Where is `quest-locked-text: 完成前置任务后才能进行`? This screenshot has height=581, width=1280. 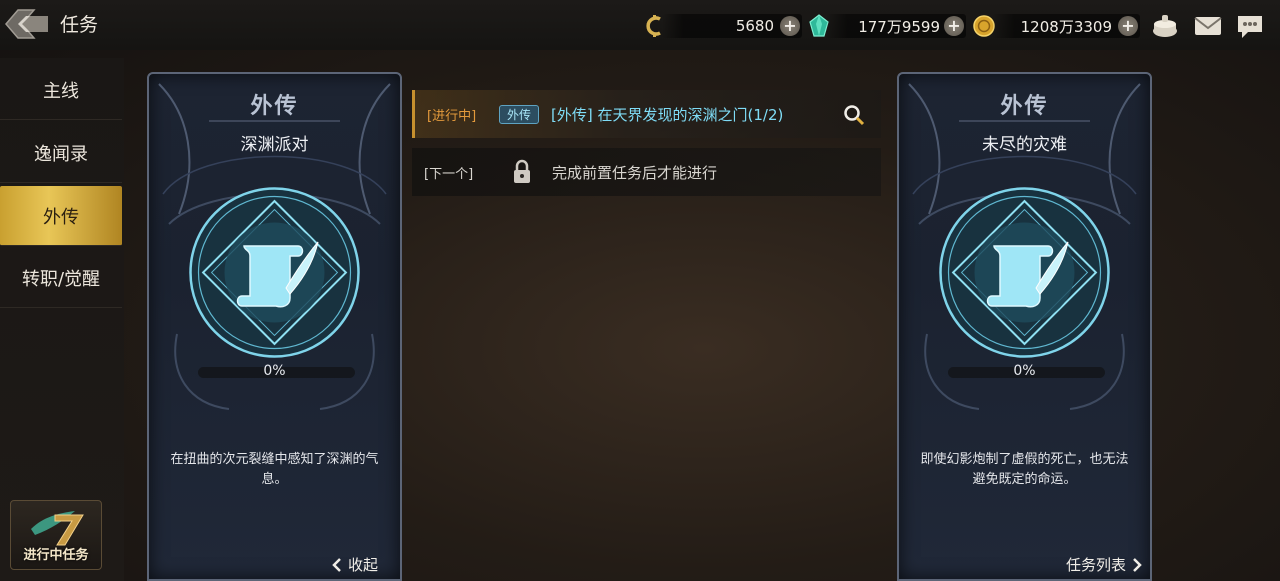
quest-locked-text: 完成前置任务后才能进行 is located at coordinates (635, 172).